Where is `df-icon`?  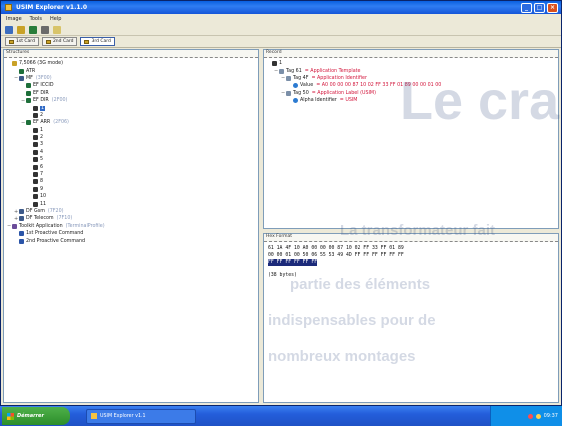
df-icon is located at coordinates (21, 219).